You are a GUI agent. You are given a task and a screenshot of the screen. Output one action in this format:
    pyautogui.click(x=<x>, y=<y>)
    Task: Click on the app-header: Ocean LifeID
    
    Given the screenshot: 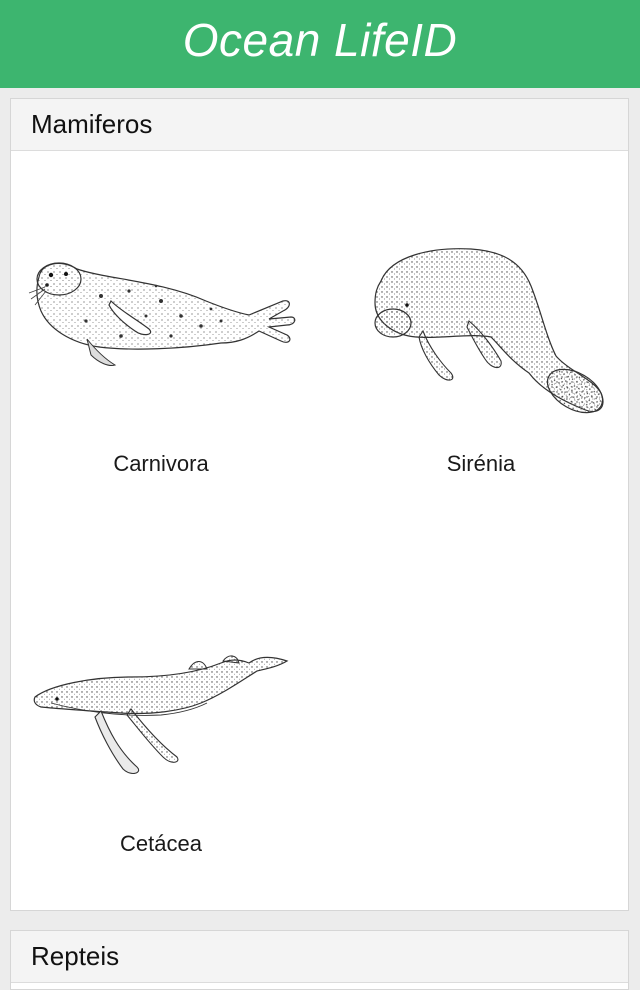 What is the action you would take?
    pyautogui.click(x=320, y=44)
    